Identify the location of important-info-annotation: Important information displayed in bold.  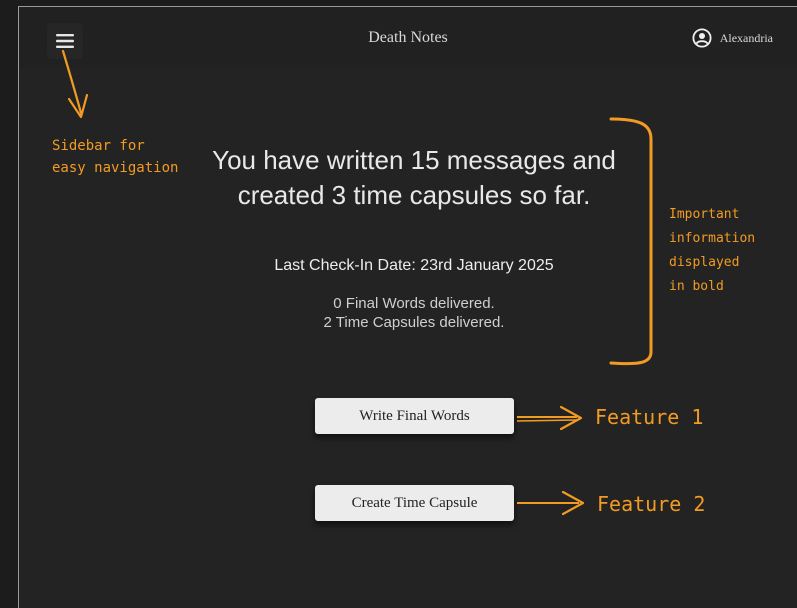
(712, 251).